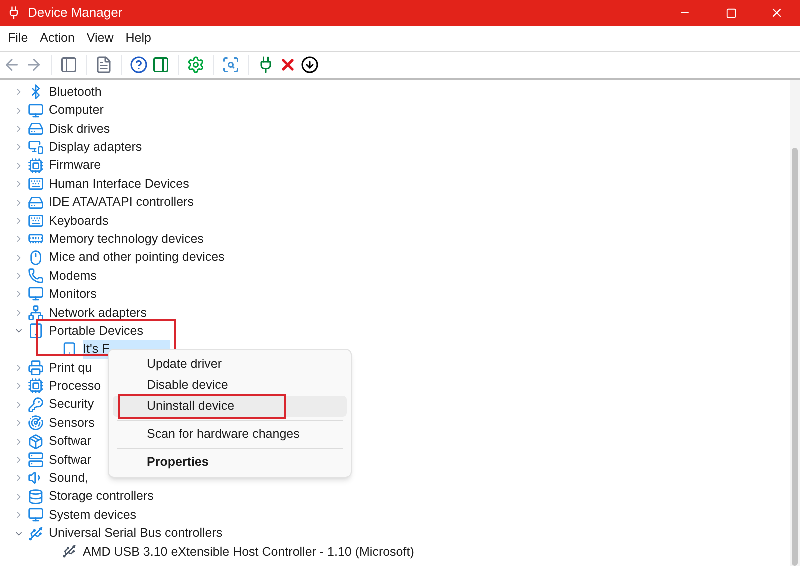  What do you see at coordinates (230, 364) in the screenshot?
I see `menu-item: Update driver` at bounding box center [230, 364].